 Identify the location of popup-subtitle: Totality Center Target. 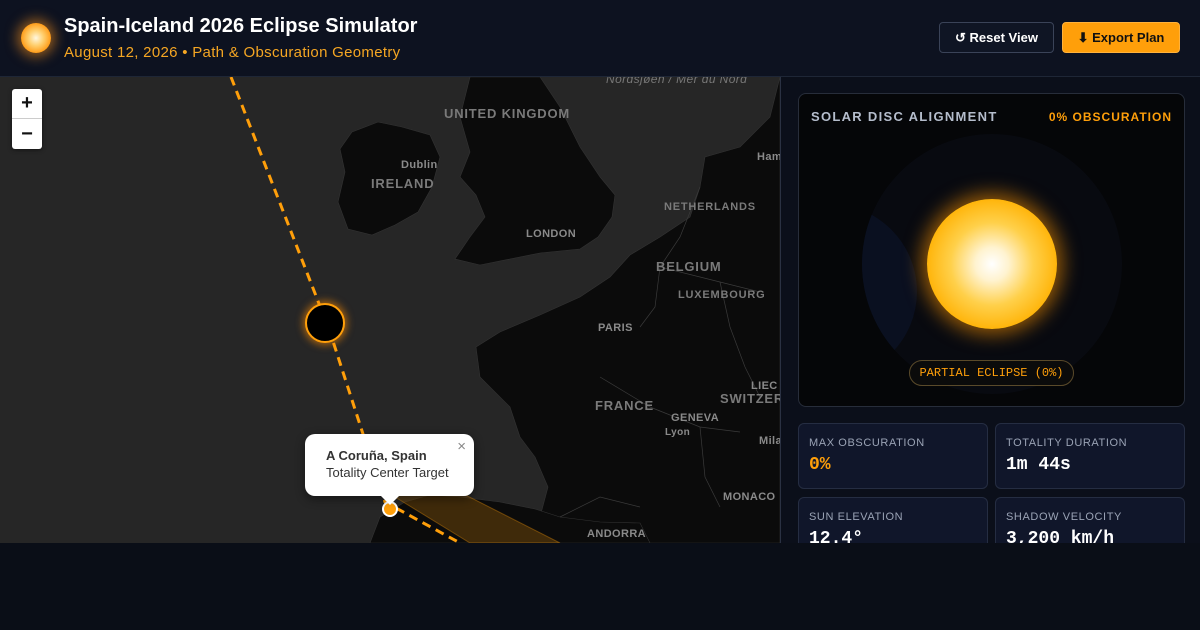
(387, 472).